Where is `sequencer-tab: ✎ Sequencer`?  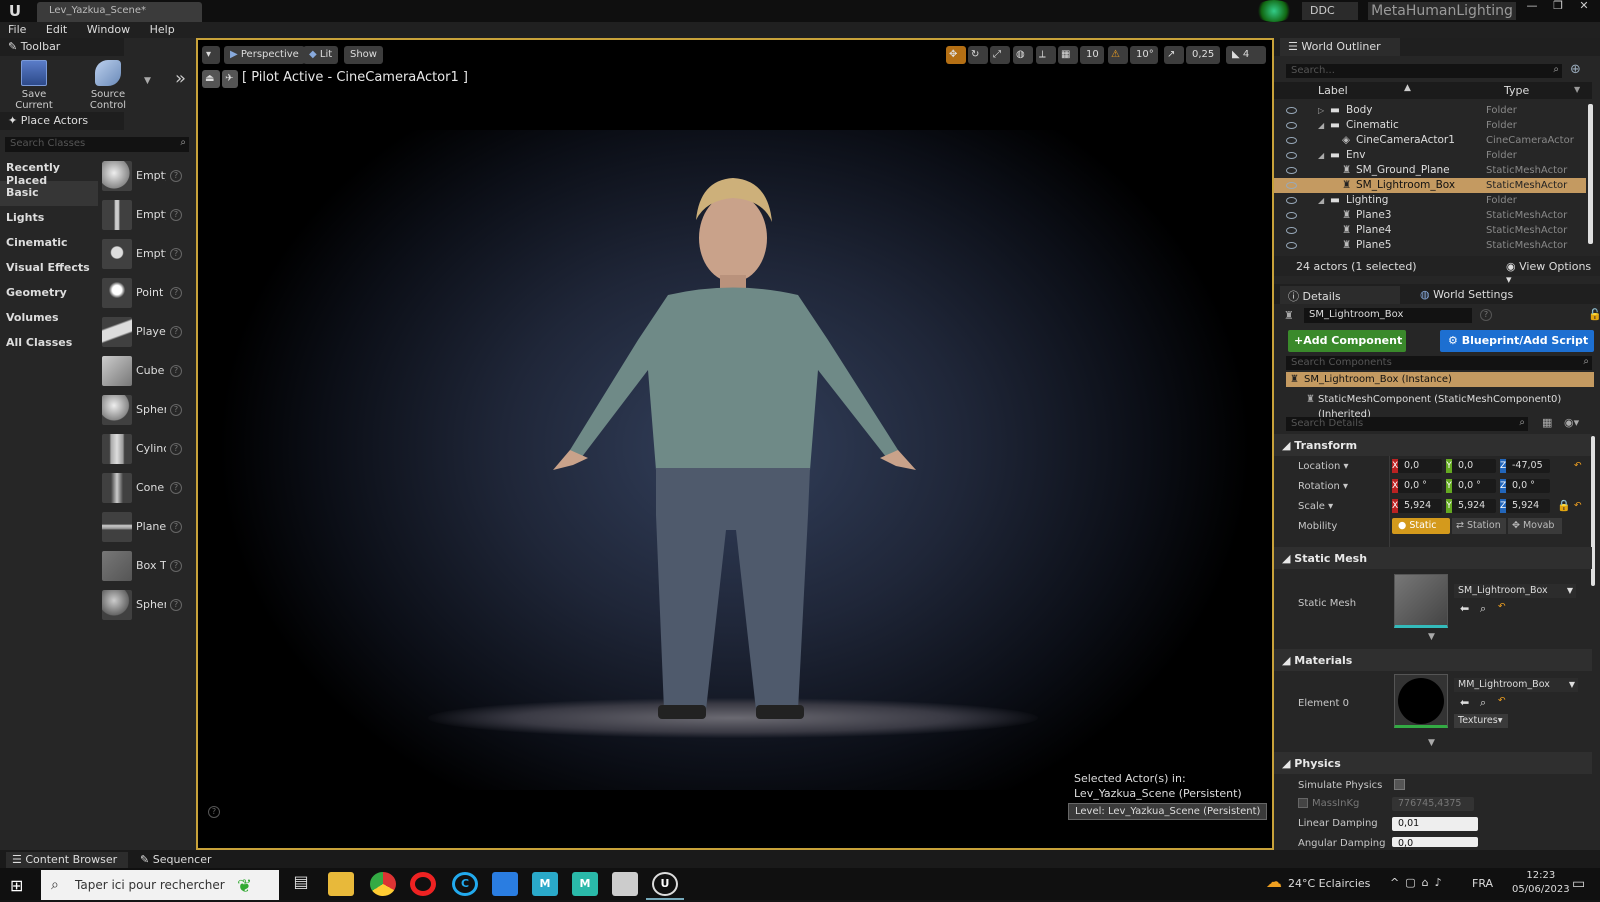 sequencer-tab: ✎ Sequencer is located at coordinates (184, 860).